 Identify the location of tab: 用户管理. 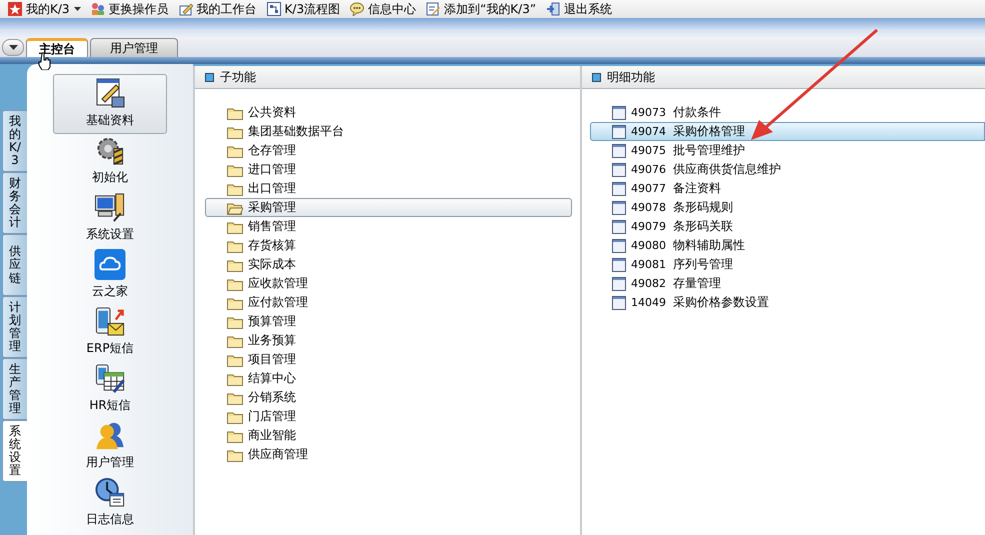
(134, 47).